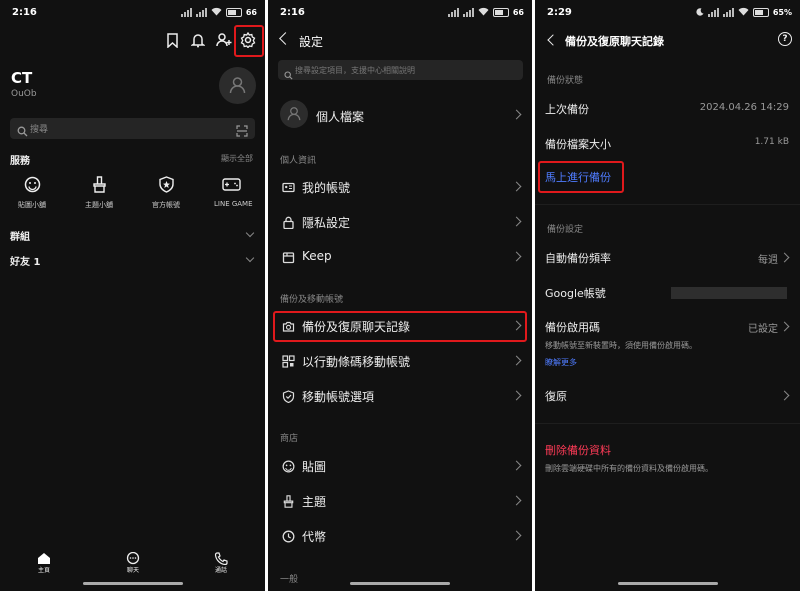 The width and height of the screenshot is (800, 591). What do you see at coordinates (400, 257) in the screenshot?
I see `keep-row: Keep` at bounding box center [400, 257].